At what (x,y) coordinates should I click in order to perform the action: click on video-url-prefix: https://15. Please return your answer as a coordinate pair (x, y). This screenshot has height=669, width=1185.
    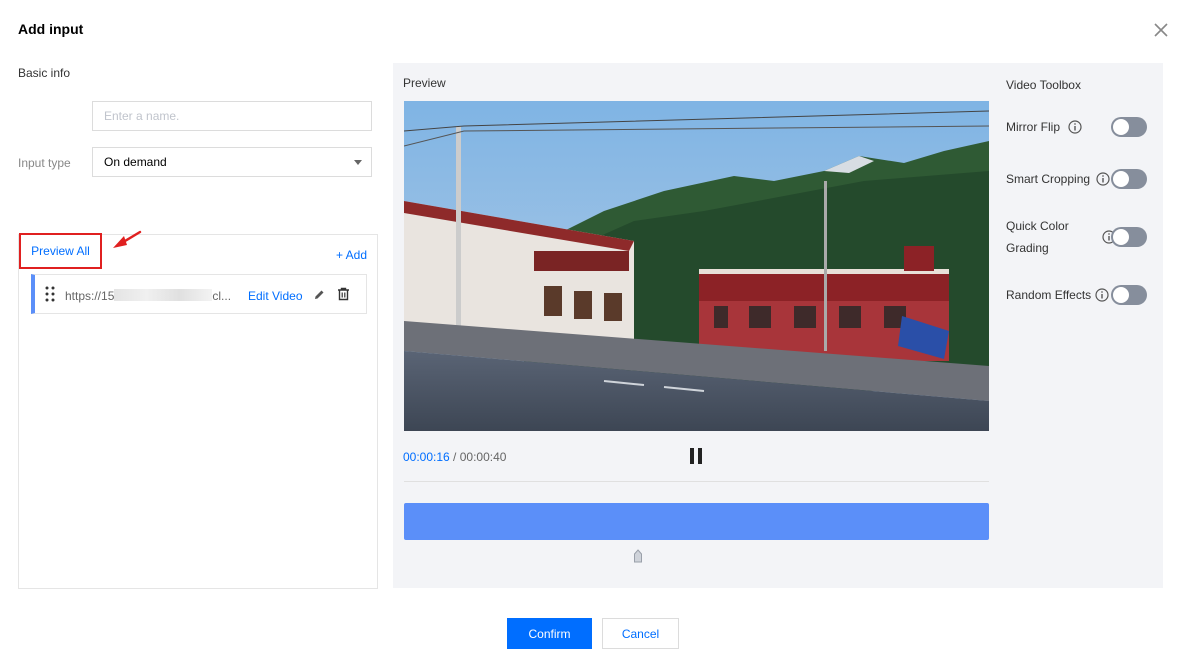
    Looking at the image, I should click on (90, 296).